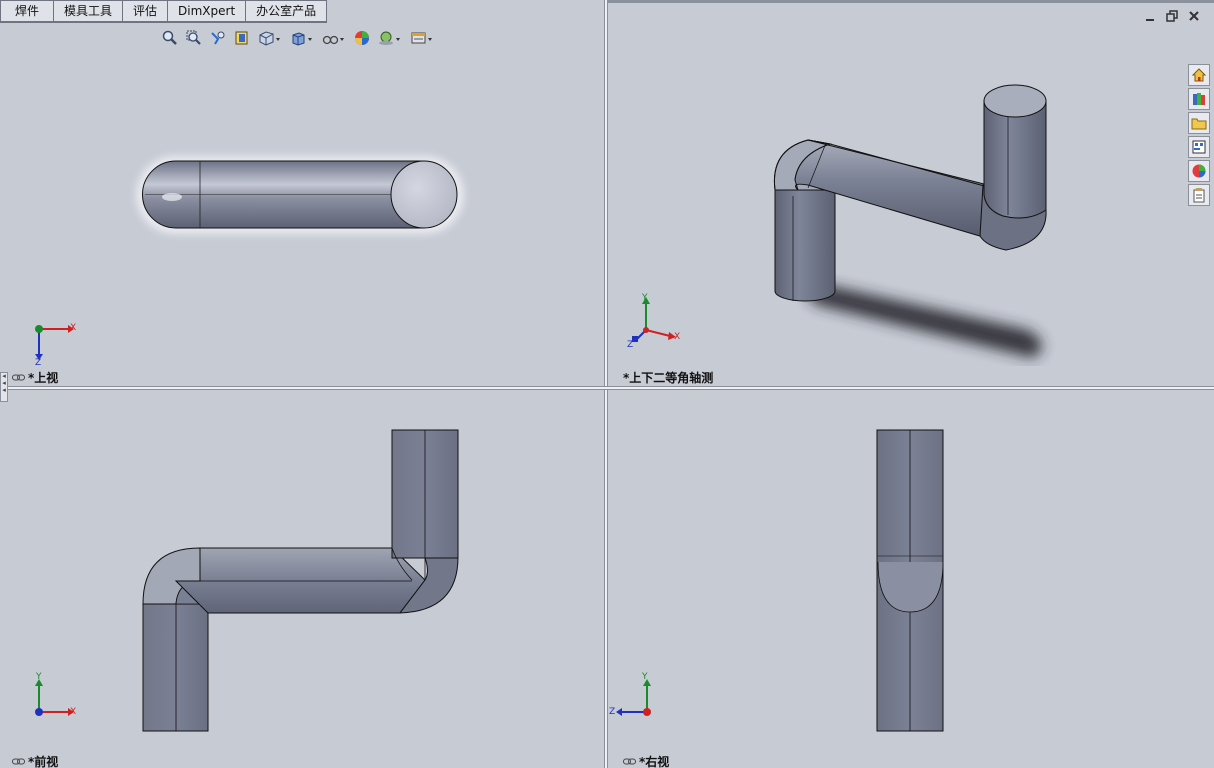 The height and width of the screenshot is (768, 1214). Describe the element at coordinates (43, 378) in the screenshot. I see `view-name-top: *上视` at that location.